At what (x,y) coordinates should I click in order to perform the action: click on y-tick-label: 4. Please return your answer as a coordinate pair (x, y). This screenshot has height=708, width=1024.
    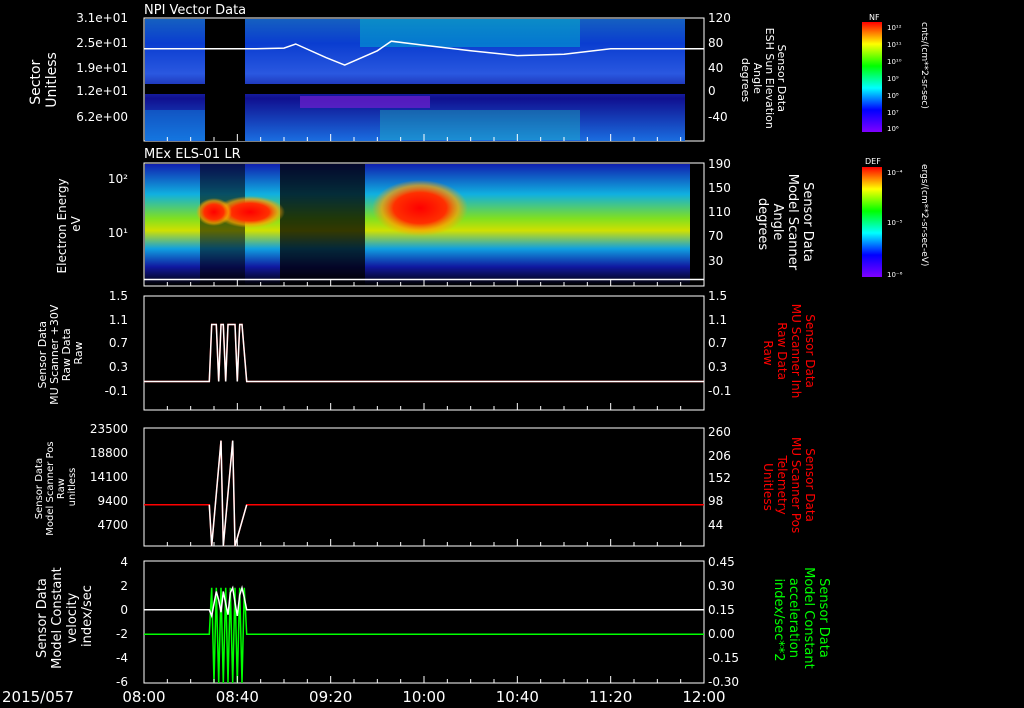
    Looking at the image, I should click on (124, 562).